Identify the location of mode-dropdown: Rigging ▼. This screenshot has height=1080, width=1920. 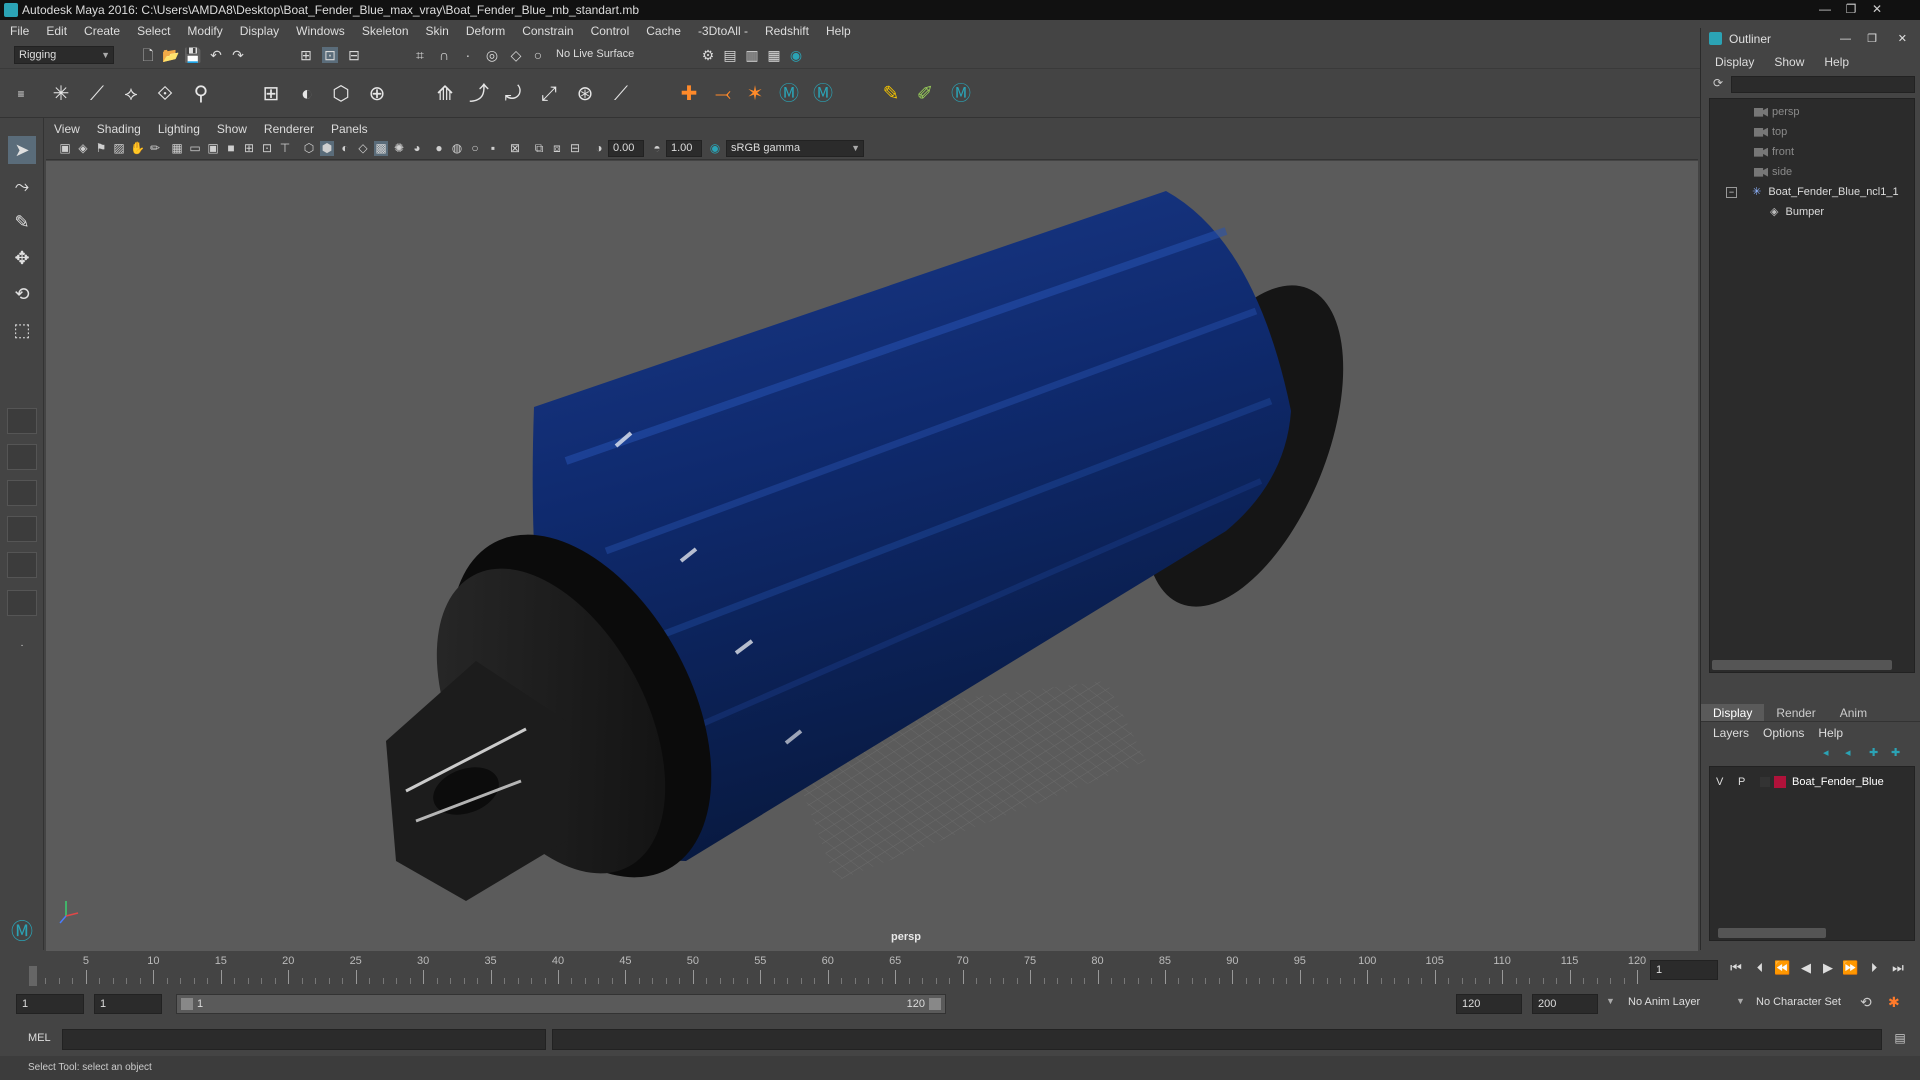
(64, 55).